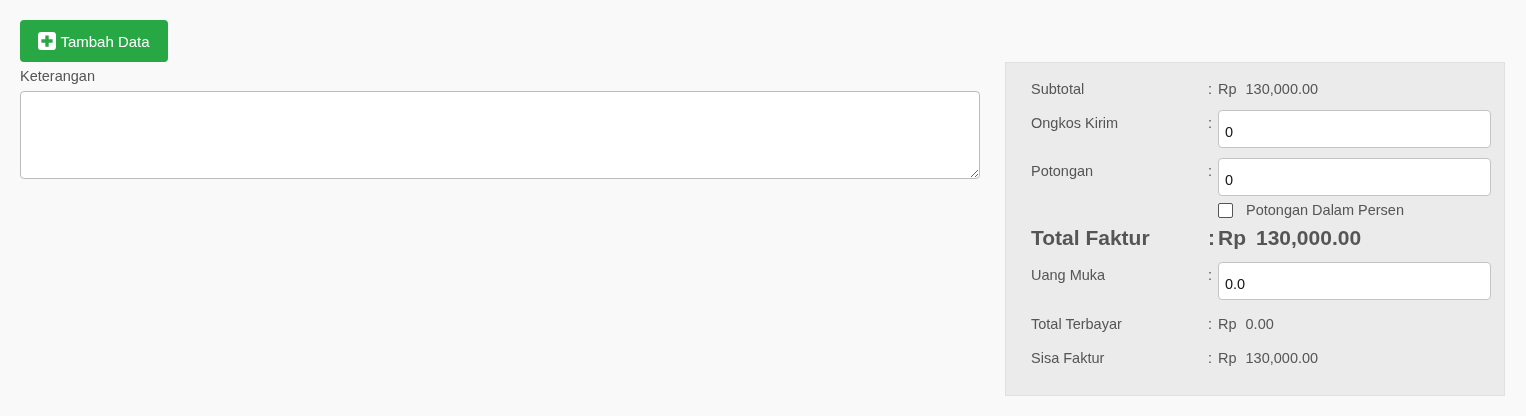  What do you see at coordinates (47, 41) in the screenshot?
I see `plus-icon` at bounding box center [47, 41].